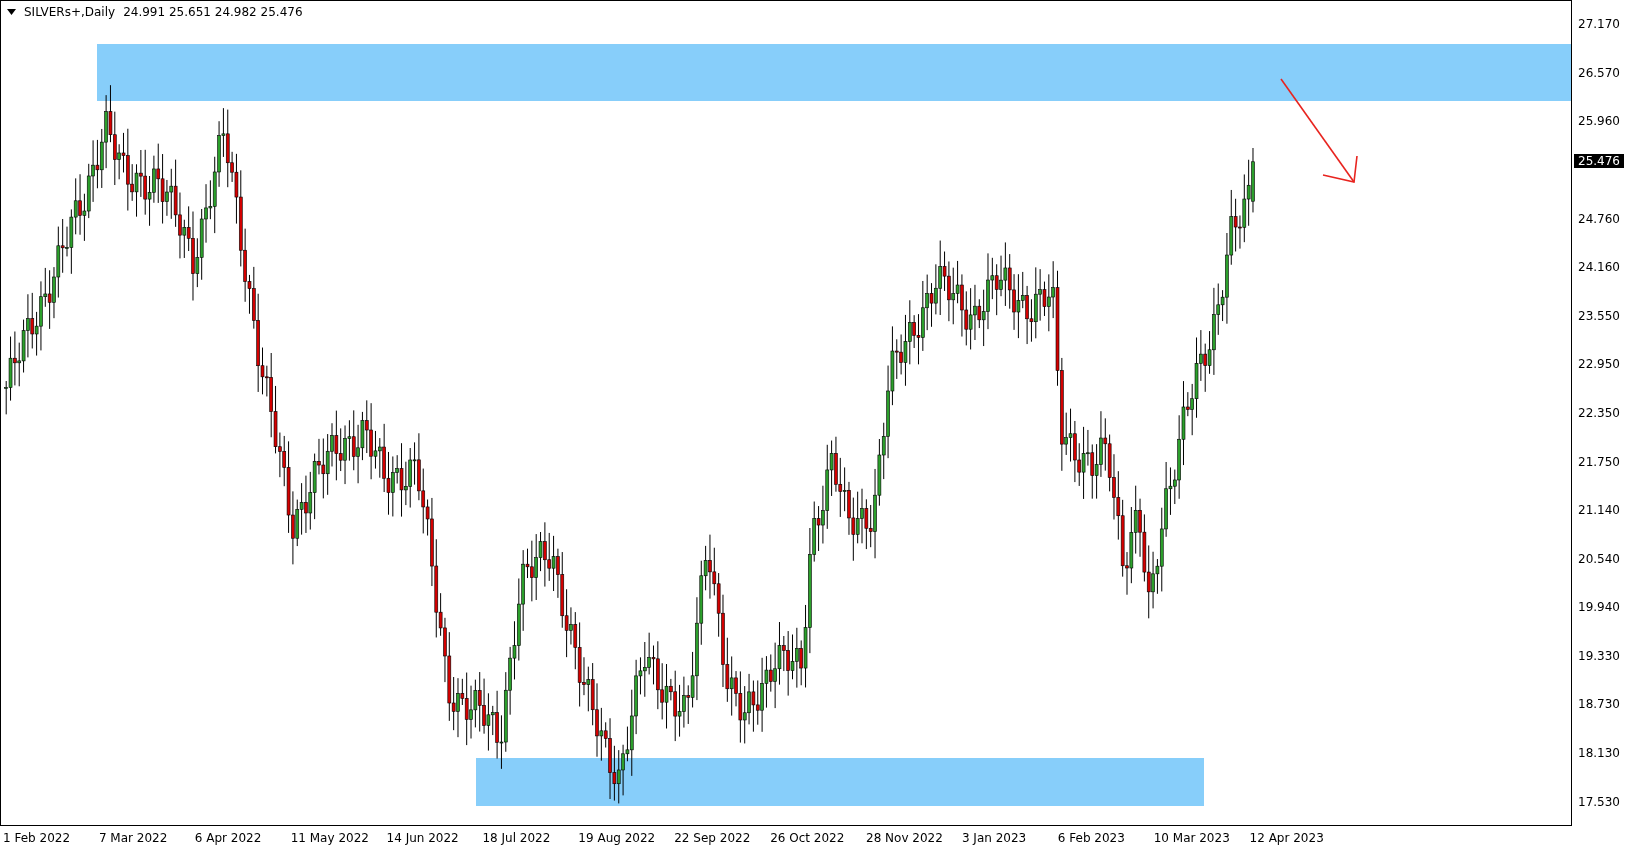  I want to click on price-tick-label: 20.540, so click(1599, 559).